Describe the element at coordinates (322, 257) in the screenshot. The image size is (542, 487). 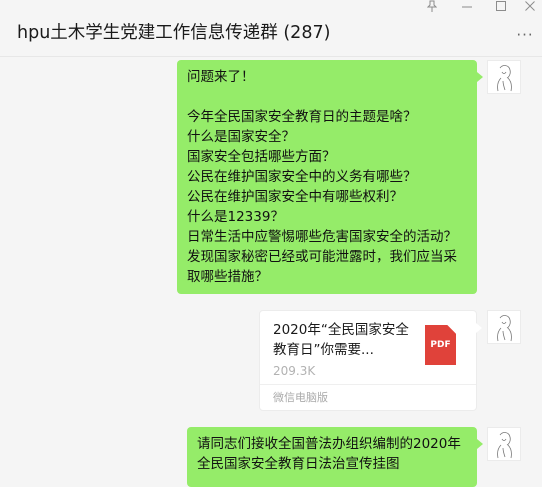
I see `message-line: 发现国家秘密已经或可能泄露时，我们应当采` at that location.